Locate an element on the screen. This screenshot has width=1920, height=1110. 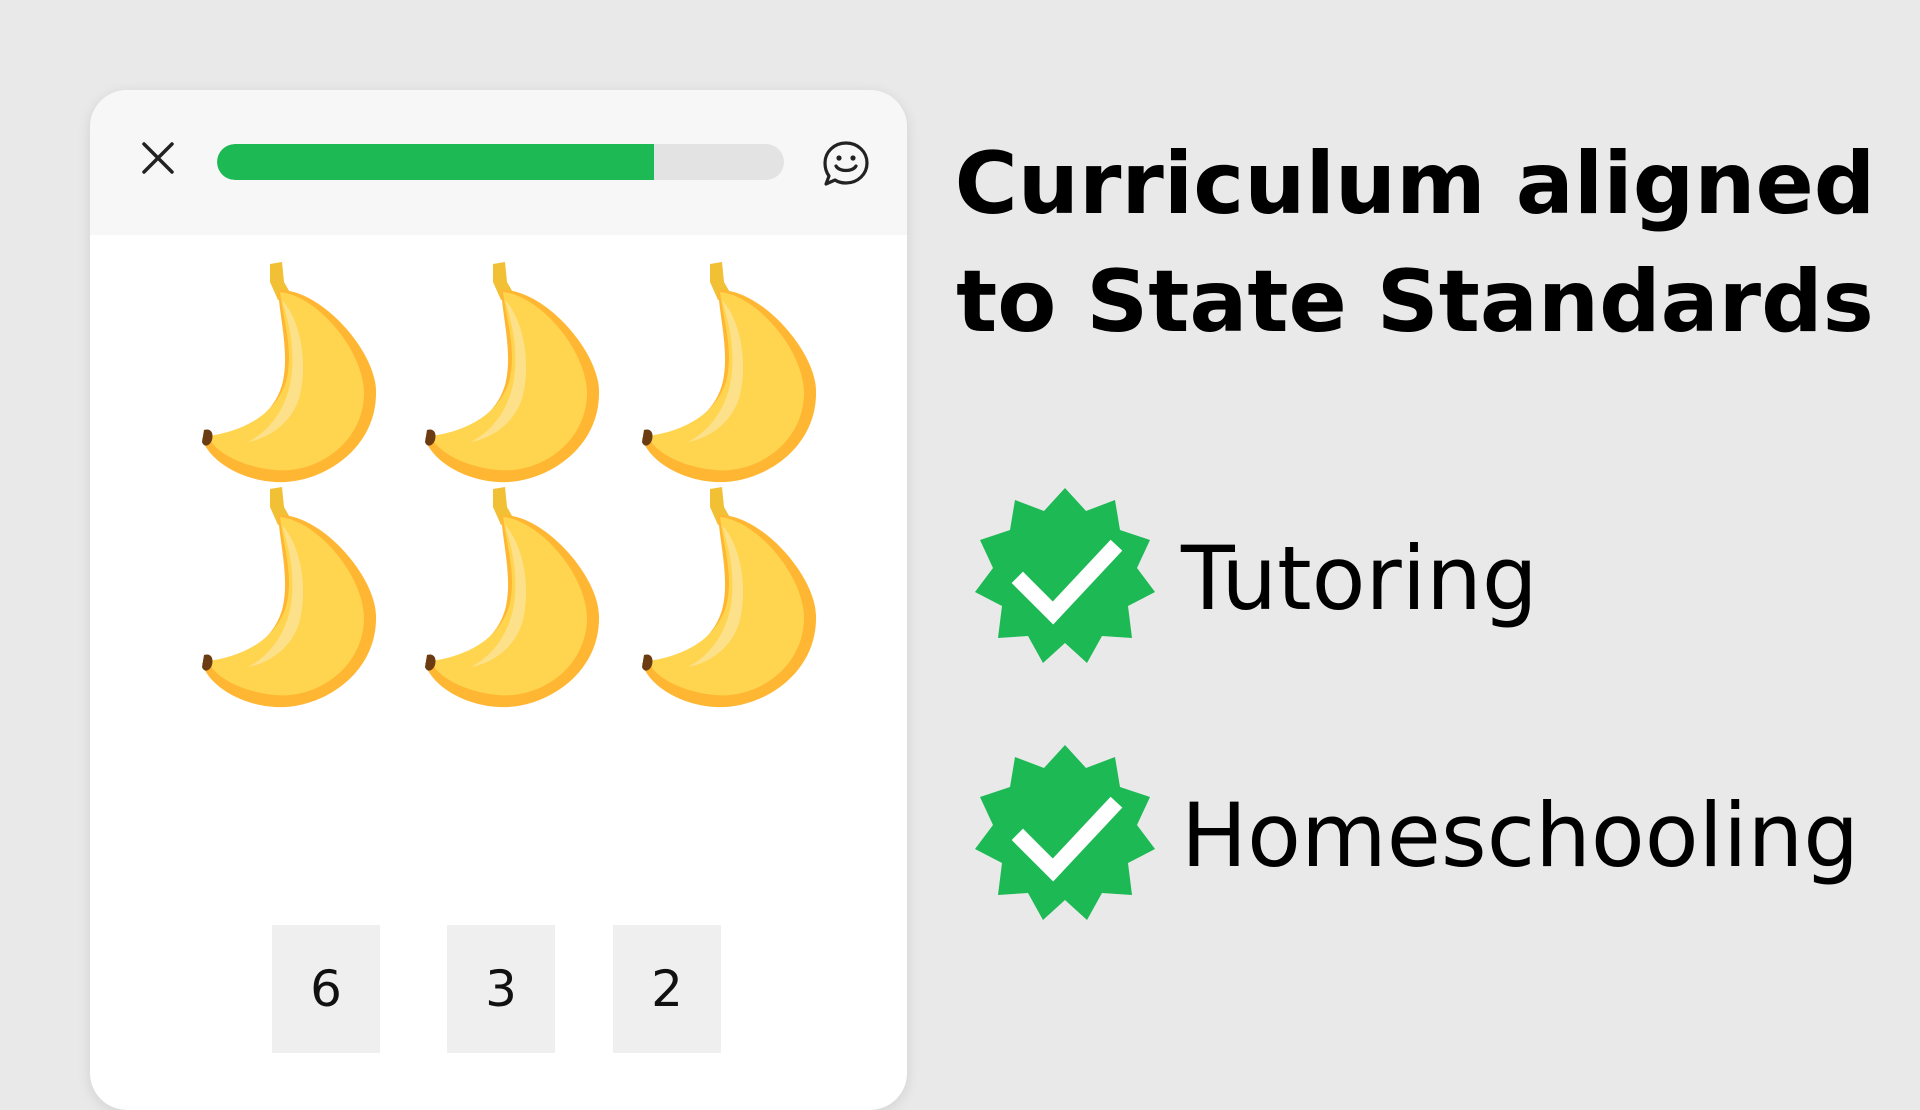
feature-item-homeschooling: Homeschooling is located at coordinates (1425, 835).